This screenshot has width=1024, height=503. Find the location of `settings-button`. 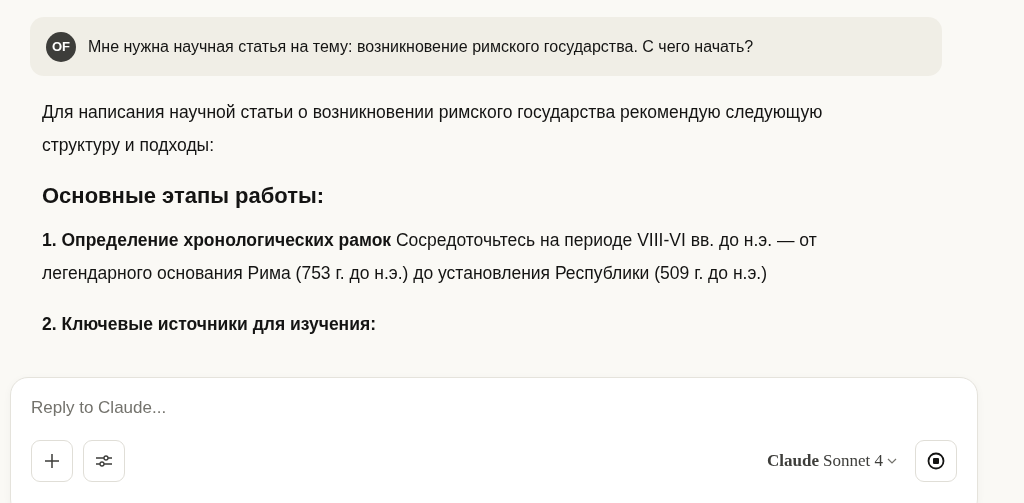

settings-button is located at coordinates (104, 461).